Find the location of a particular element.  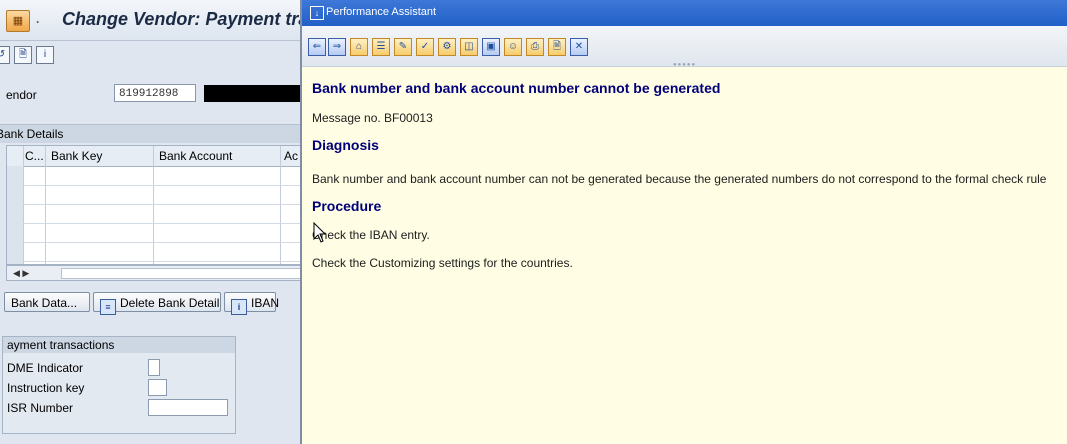

procedure-title: Procedure is located at coordinates (347, 206).